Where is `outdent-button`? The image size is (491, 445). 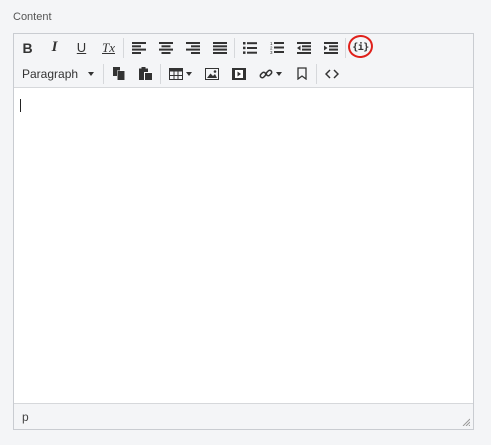 outdent-button is located at coordinates (303, 47).